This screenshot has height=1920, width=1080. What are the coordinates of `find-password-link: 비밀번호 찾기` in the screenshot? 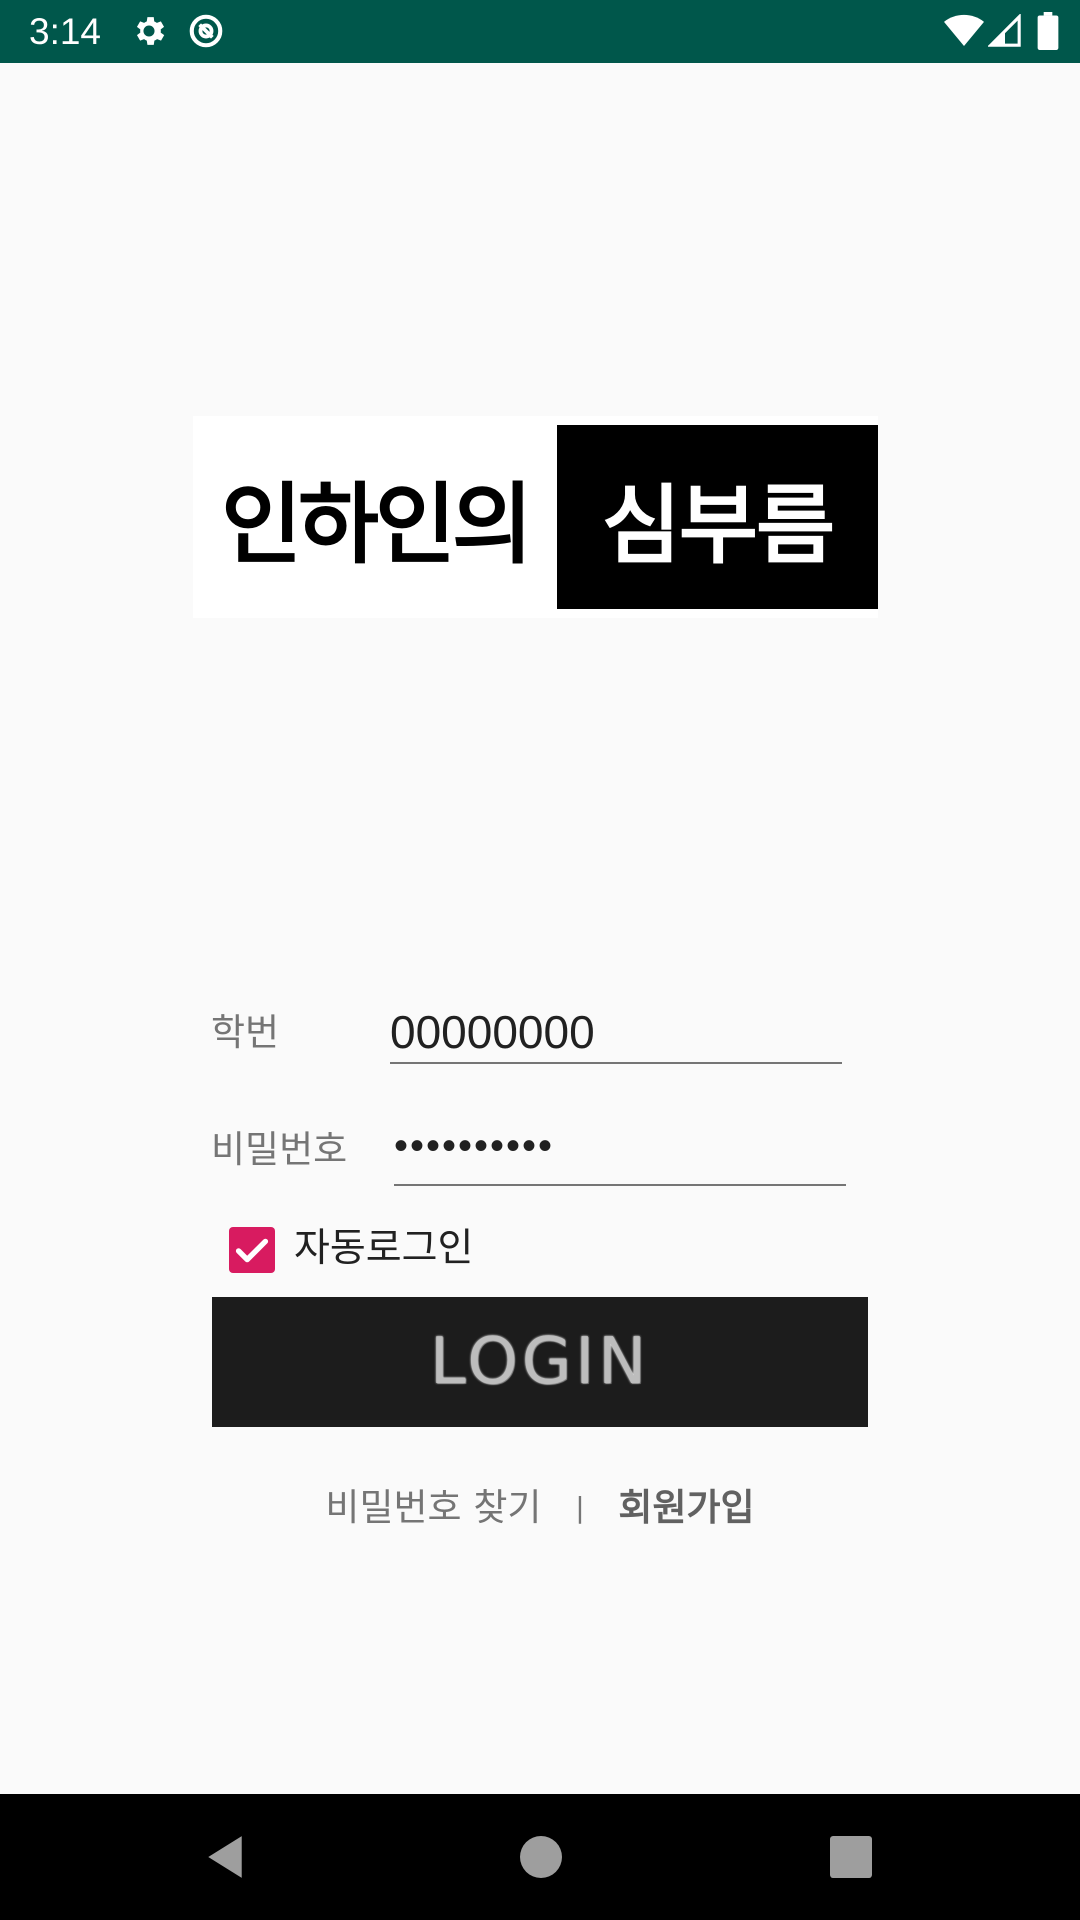 It's located at (433, 1508).